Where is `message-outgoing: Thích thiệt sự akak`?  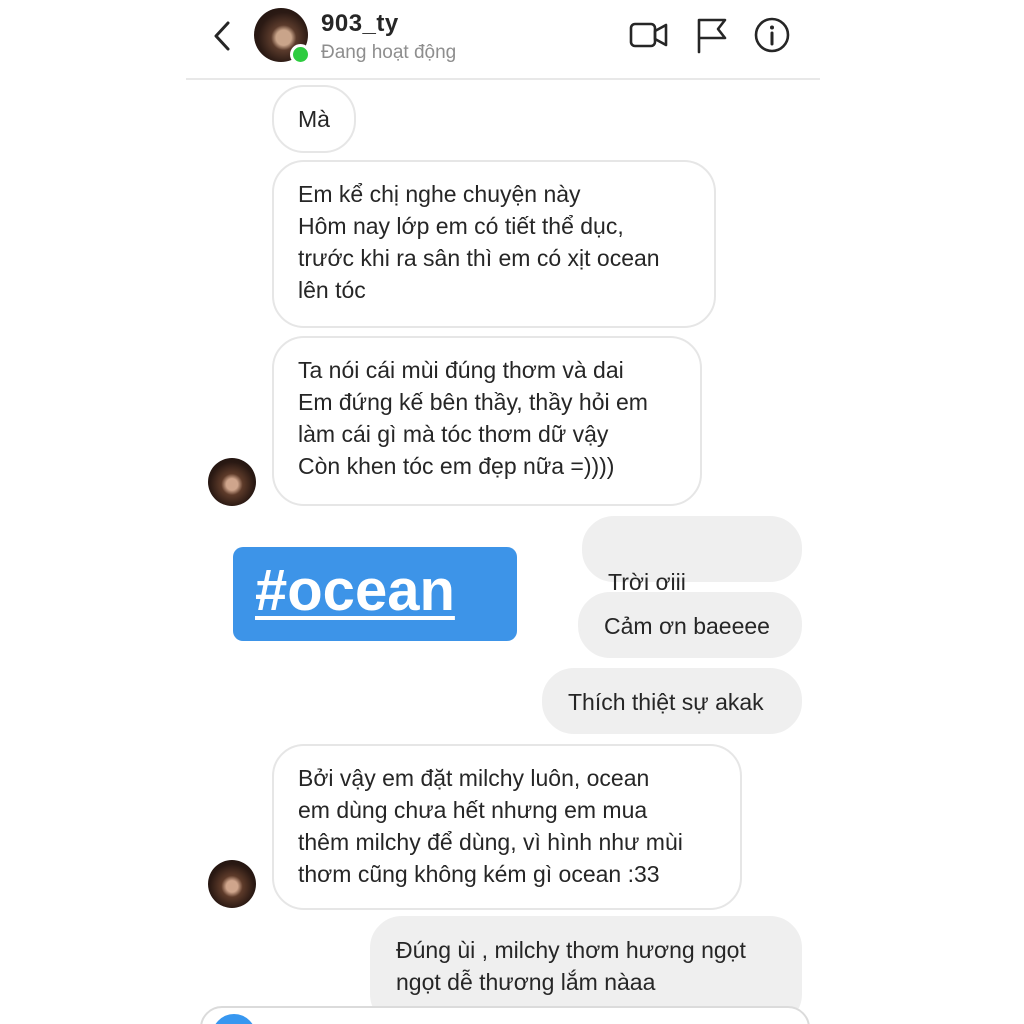 message-outgoing: Thích thiệt sự akak is located at coordinates (672, 701).